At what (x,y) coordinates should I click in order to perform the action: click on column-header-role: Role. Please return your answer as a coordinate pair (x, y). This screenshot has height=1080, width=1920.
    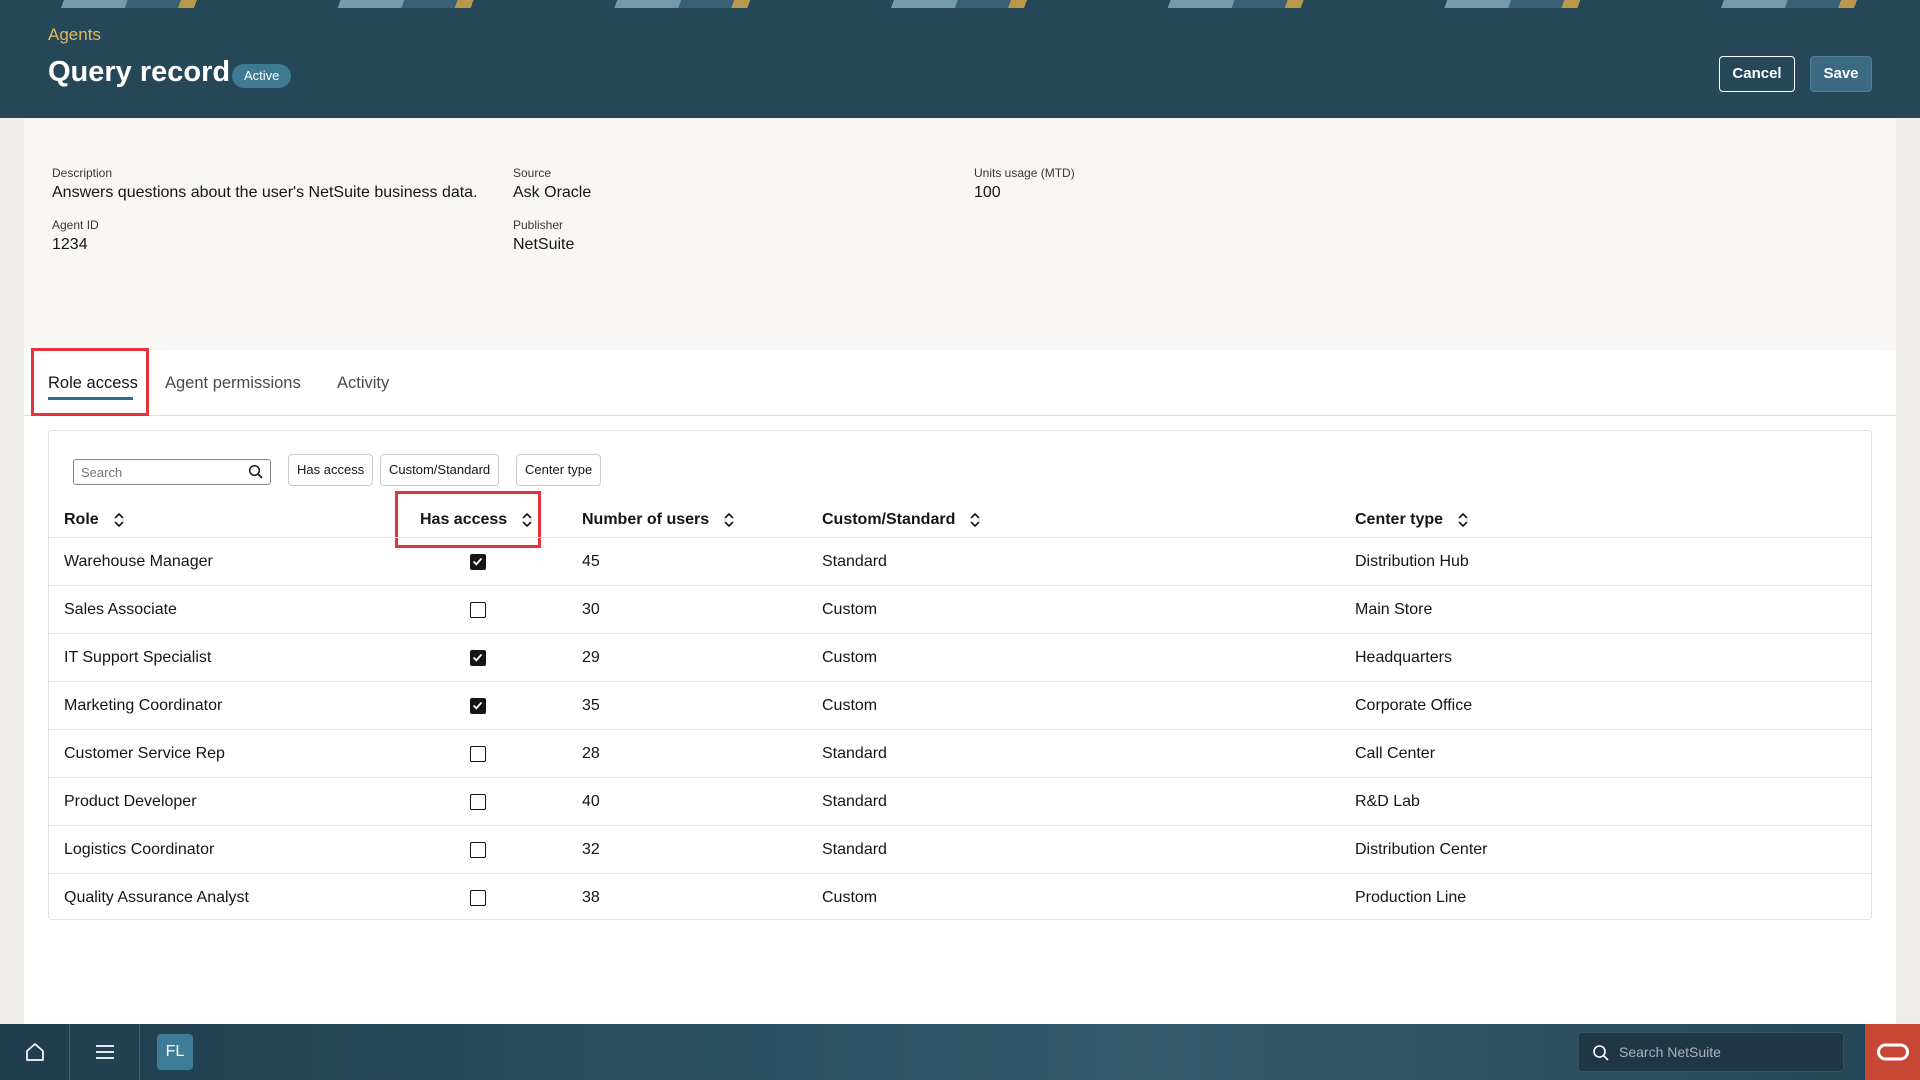
    Looking at the image, I should click on (94, 520).